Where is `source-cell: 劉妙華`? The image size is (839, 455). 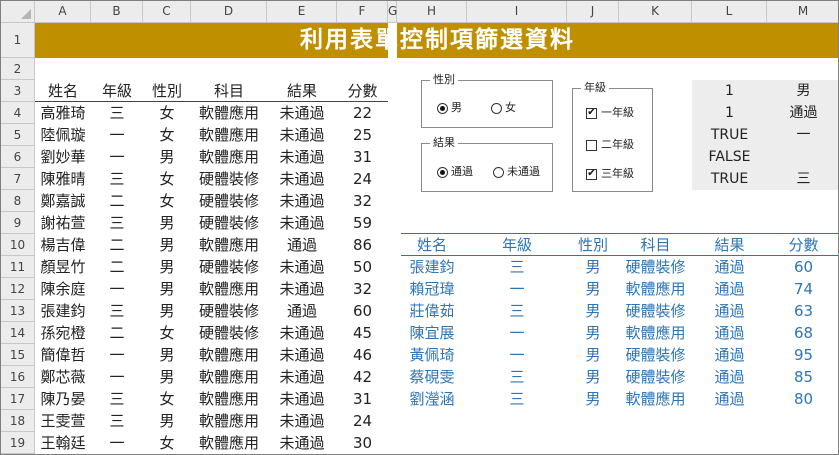 source-cell: 劉妙華 is located at coordinates (63, 157).